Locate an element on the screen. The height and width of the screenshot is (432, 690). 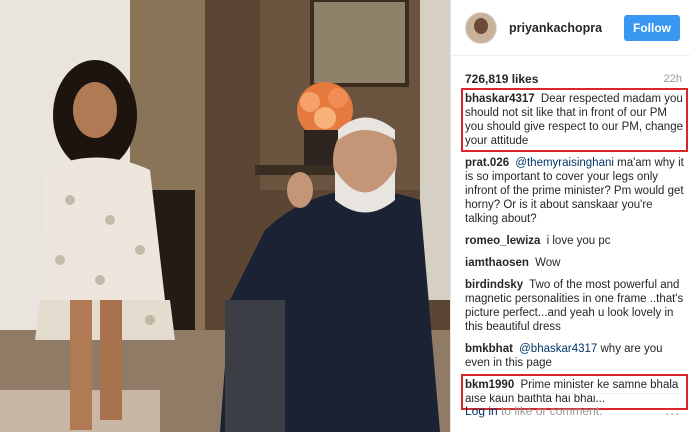
post-header: priyankachopra Follow is located at coordinates (570, 28).